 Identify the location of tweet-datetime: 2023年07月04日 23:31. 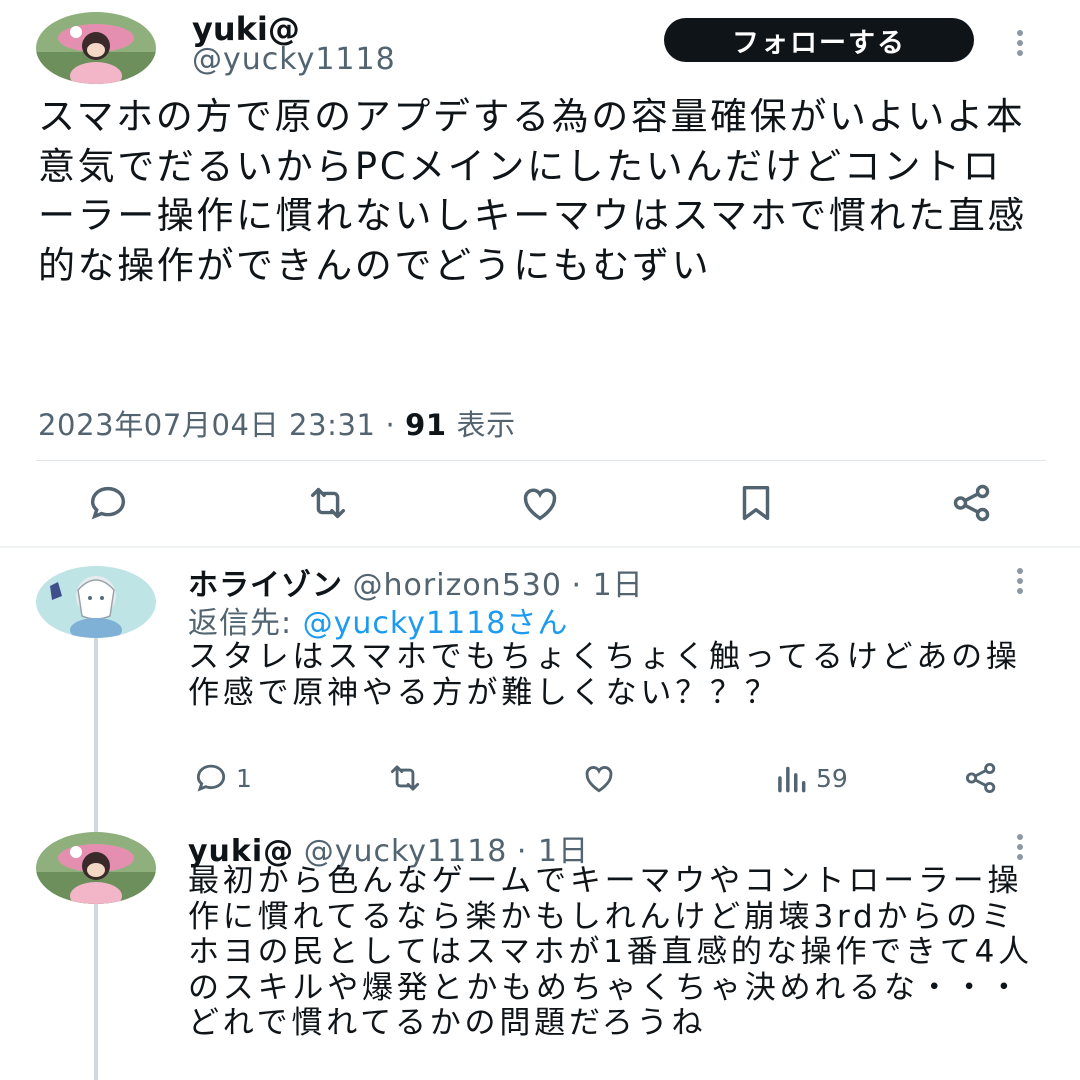
(207, 425).